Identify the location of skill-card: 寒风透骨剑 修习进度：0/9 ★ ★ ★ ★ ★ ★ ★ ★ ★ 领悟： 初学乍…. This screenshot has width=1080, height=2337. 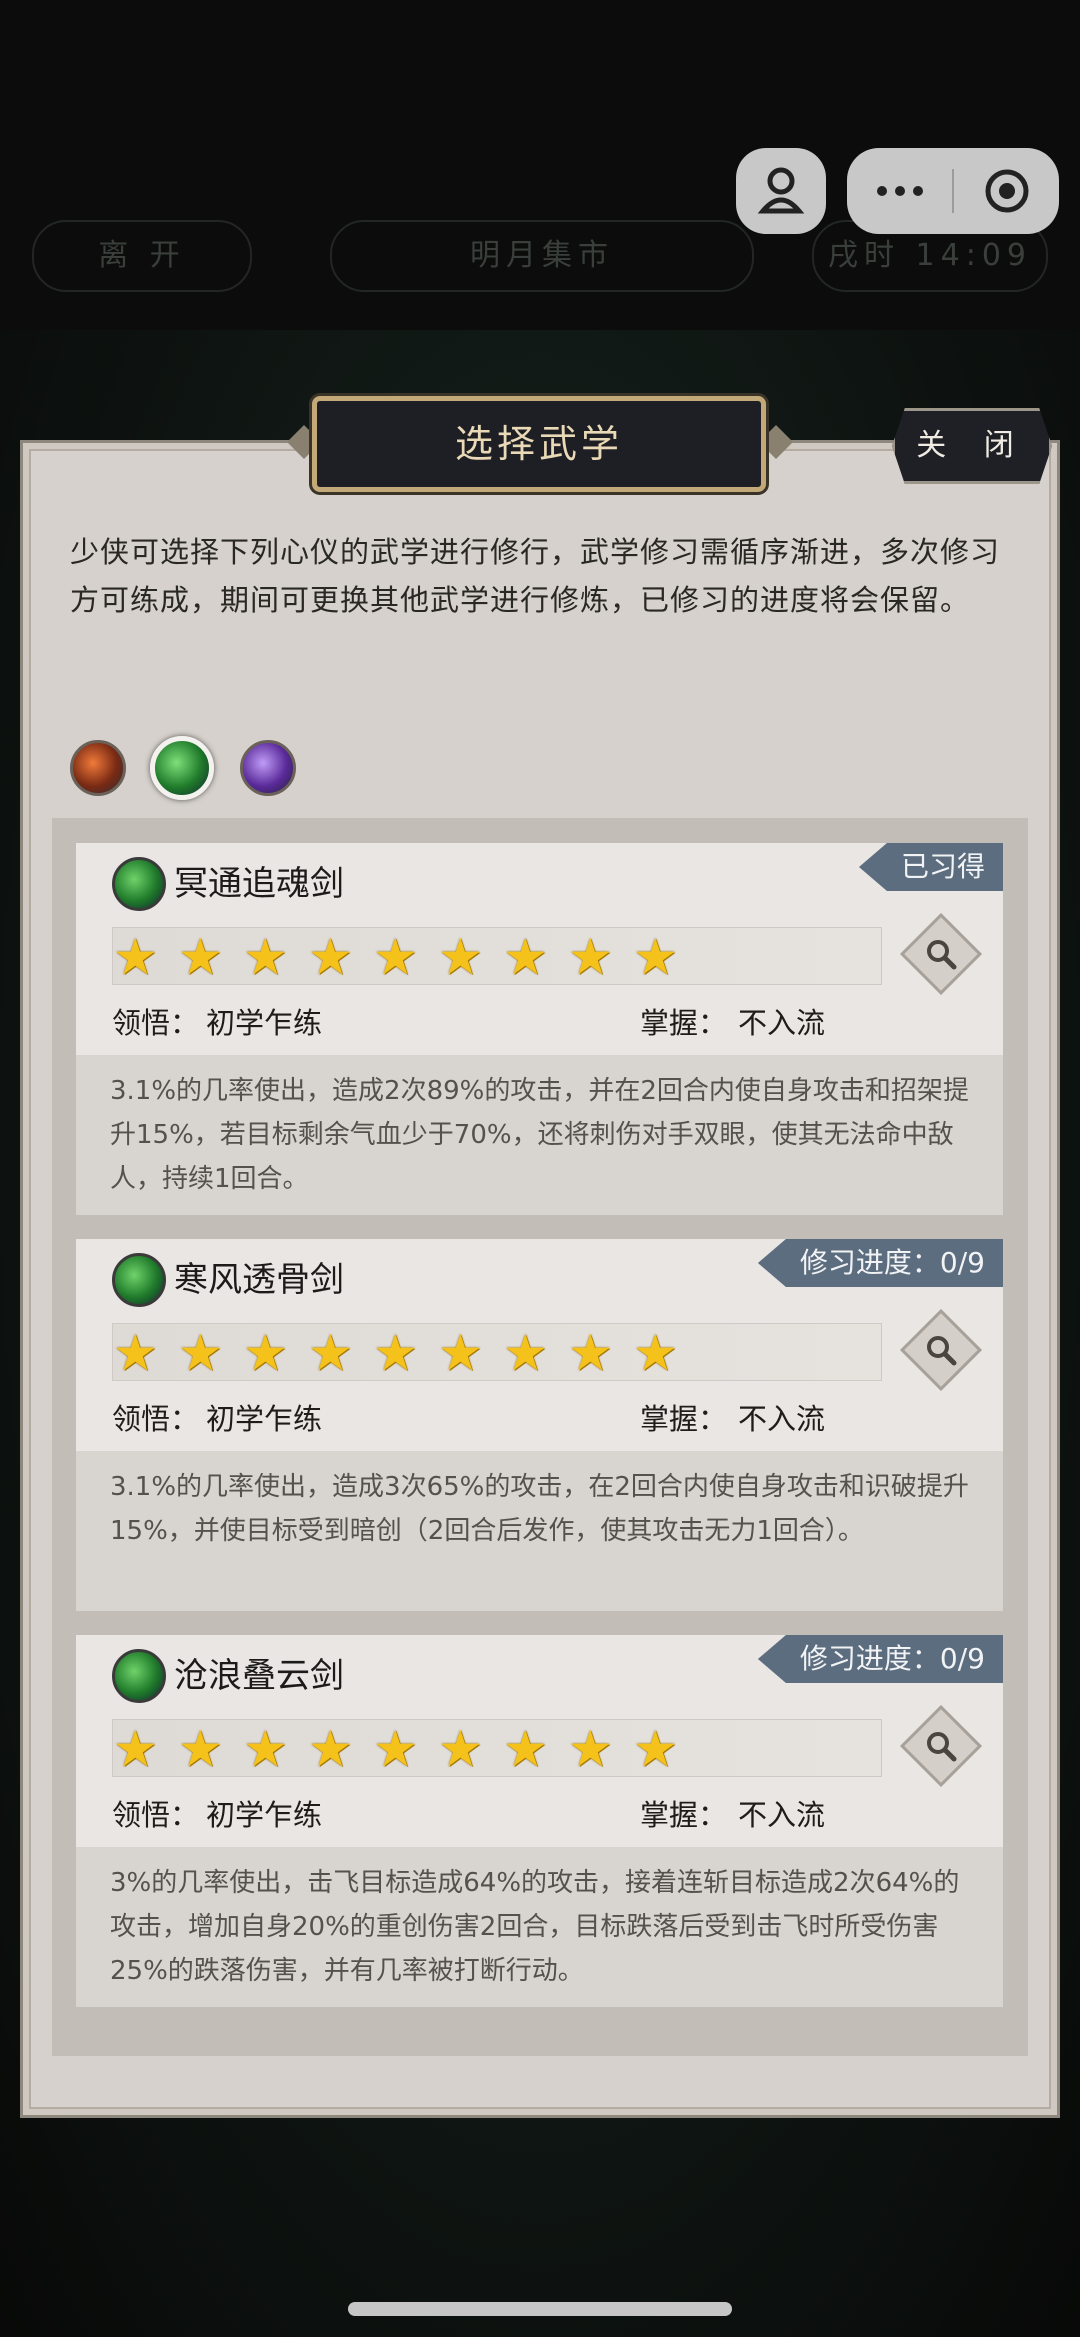
(539, 1425).